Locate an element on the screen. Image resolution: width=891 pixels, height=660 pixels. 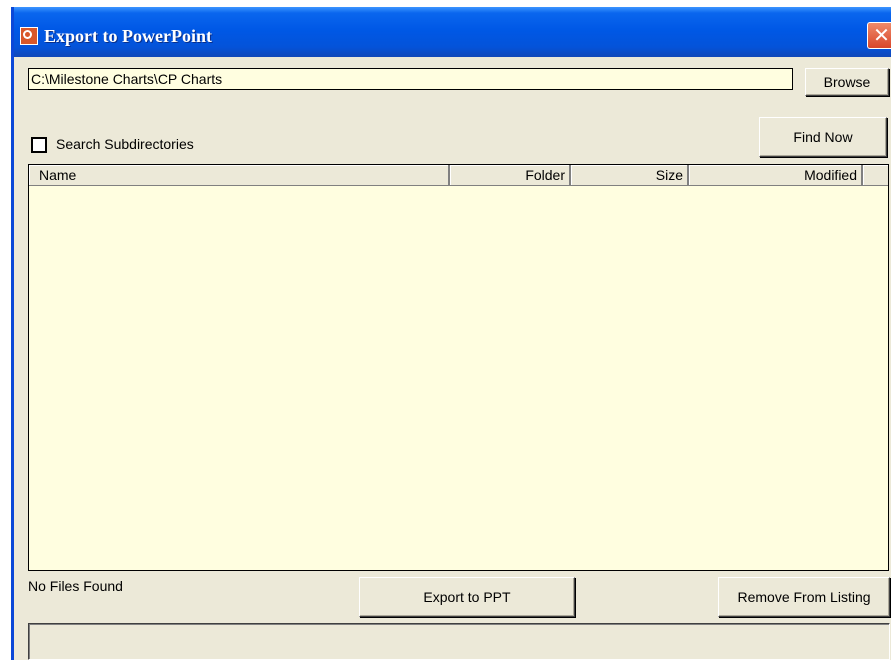
export-to-ppt-button: Export to PPT is located at coordinates (467, 597).